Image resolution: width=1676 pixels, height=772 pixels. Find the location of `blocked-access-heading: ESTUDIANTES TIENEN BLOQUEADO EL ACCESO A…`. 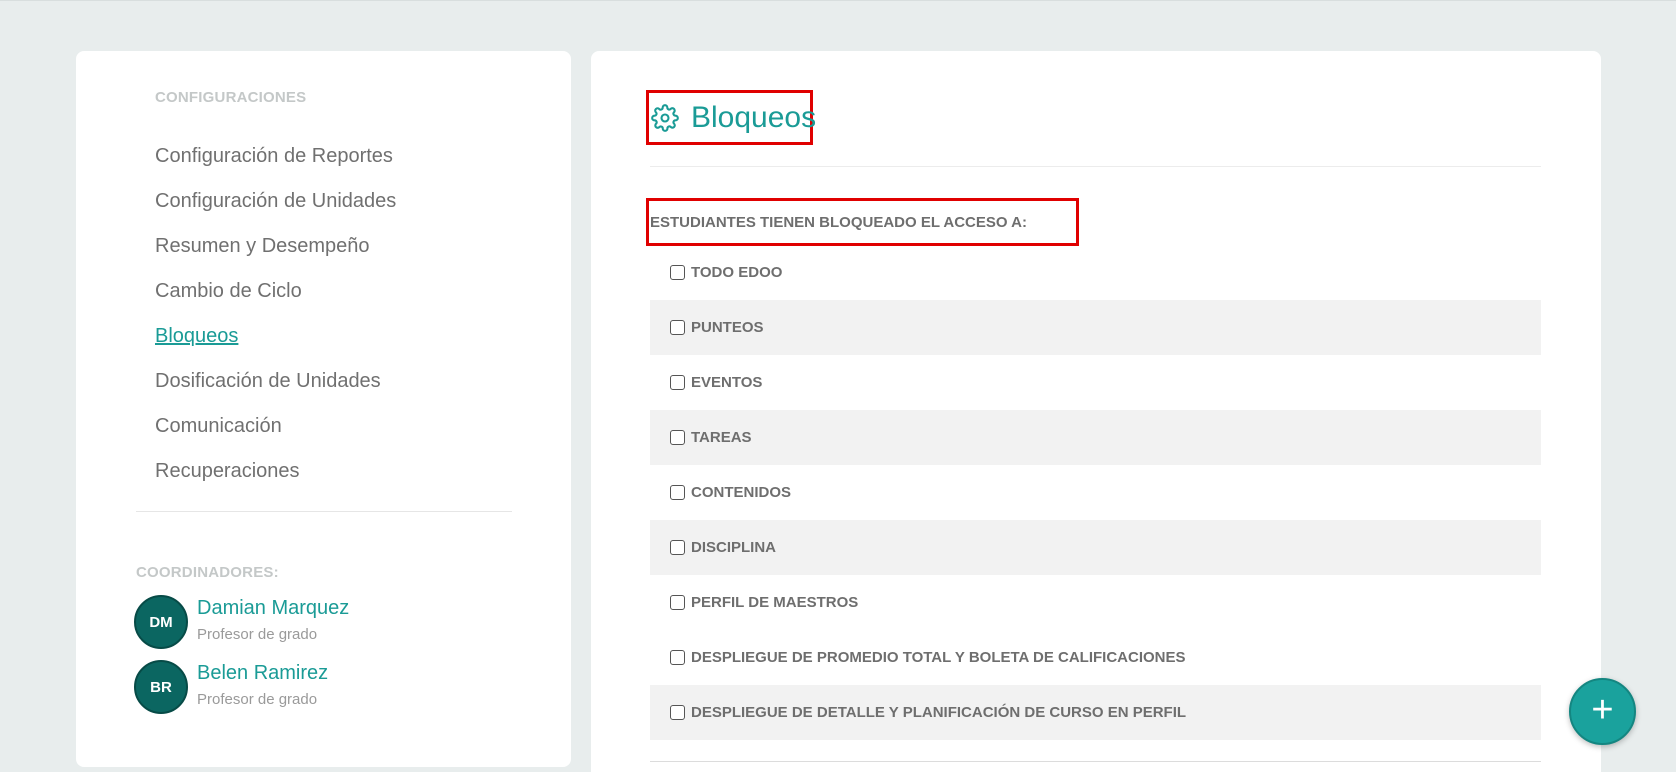

blocked-access-heading: ESTUDIANTES TIENEN BLOQUEADO EL ACCESO A… is located at coordinates (838, 222).